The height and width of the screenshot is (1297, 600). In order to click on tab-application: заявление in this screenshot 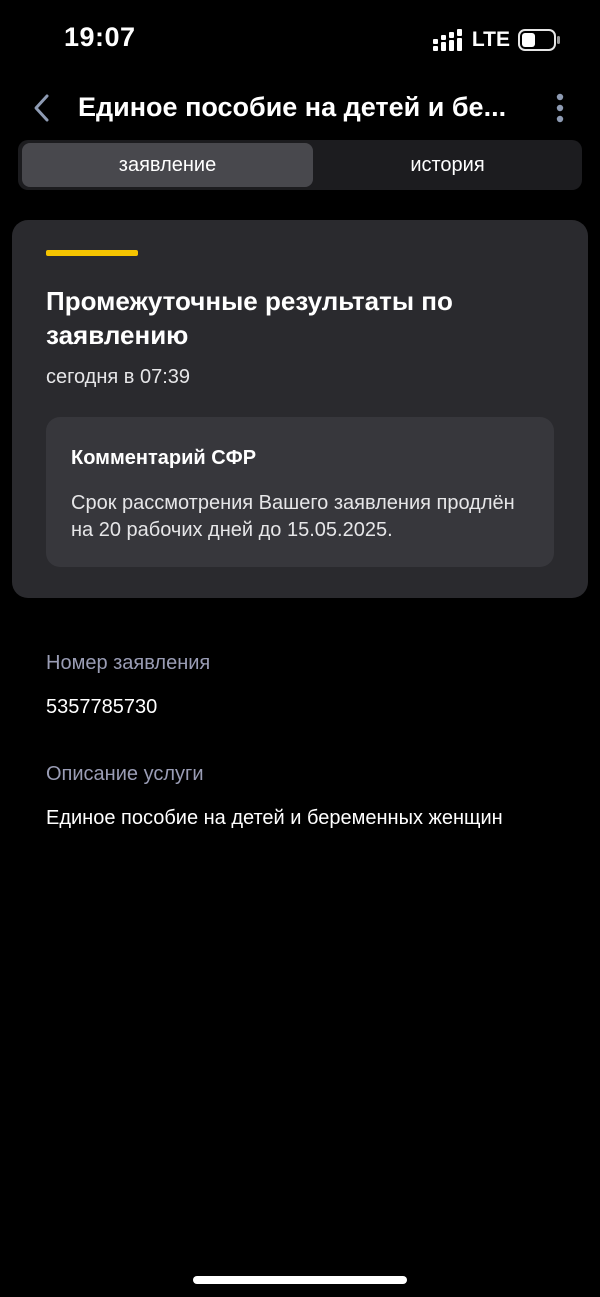, I will do `click(167, 165)`.